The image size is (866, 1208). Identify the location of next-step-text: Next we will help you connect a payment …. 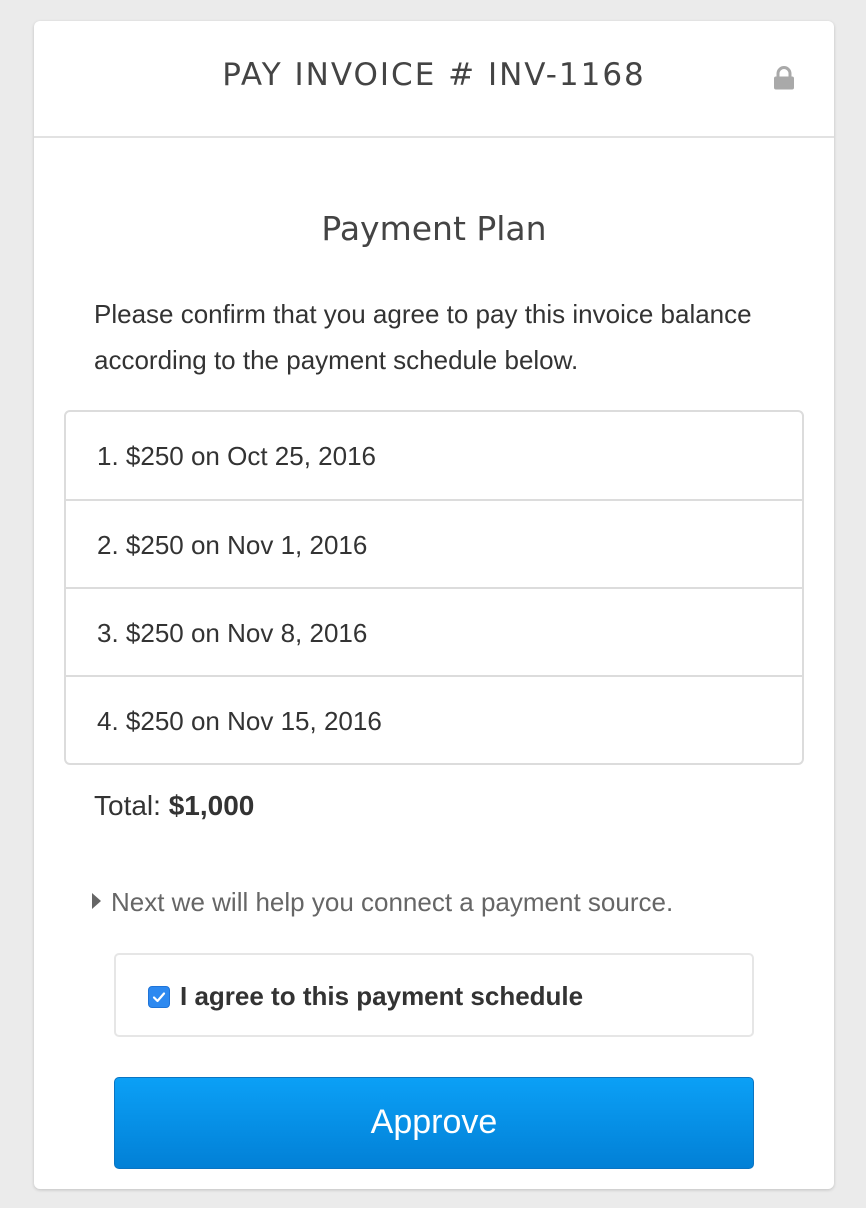
(392, 902).